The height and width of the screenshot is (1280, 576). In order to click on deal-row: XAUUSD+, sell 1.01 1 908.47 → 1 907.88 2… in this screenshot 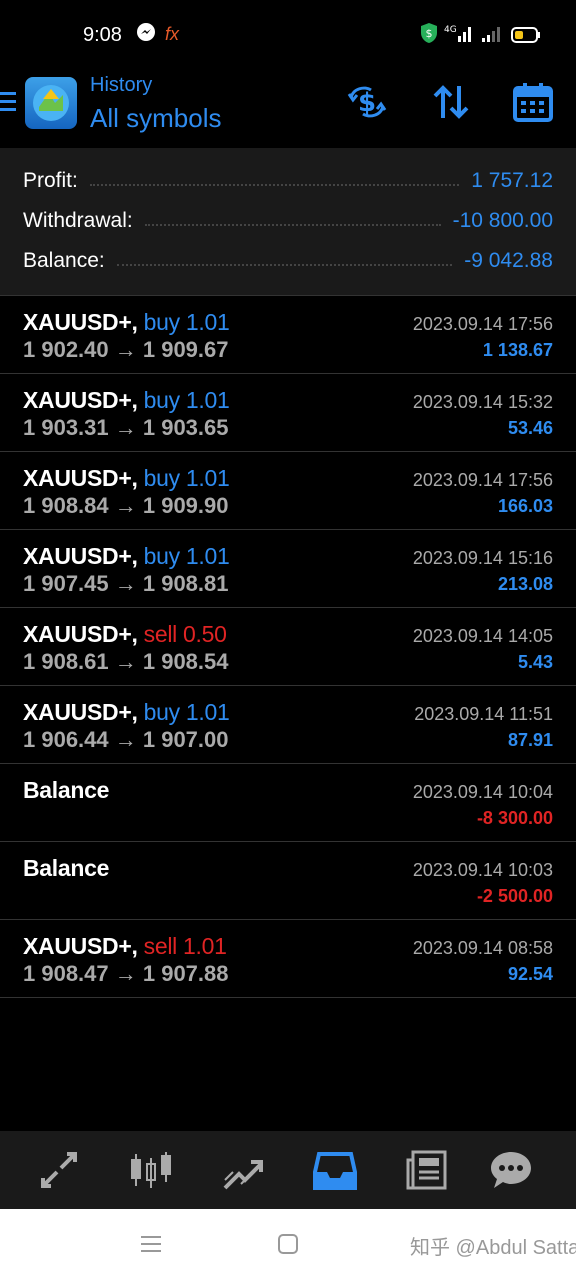, I will do `click(288, 959)`.